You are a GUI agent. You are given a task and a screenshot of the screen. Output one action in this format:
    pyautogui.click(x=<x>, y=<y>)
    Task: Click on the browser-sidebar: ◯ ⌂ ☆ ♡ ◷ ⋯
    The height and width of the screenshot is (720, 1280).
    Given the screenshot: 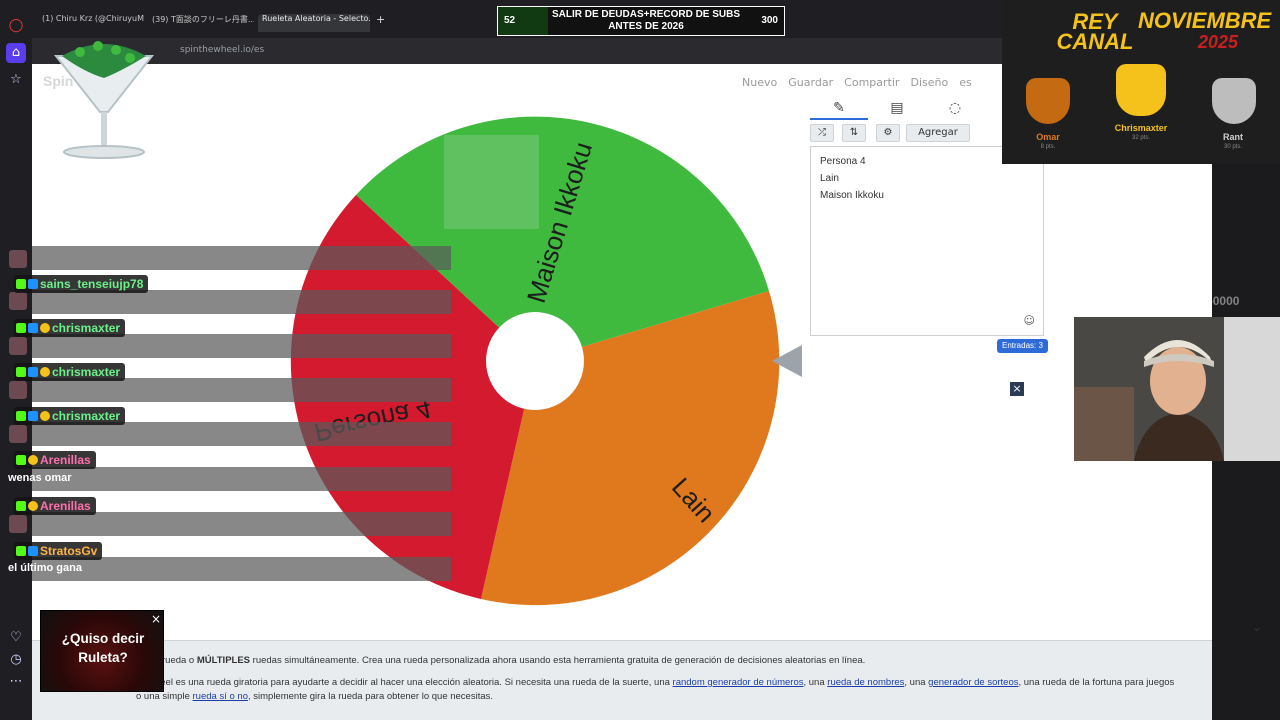 What is the action you would take?
    pyautogui.click(x=16, y=360)
    